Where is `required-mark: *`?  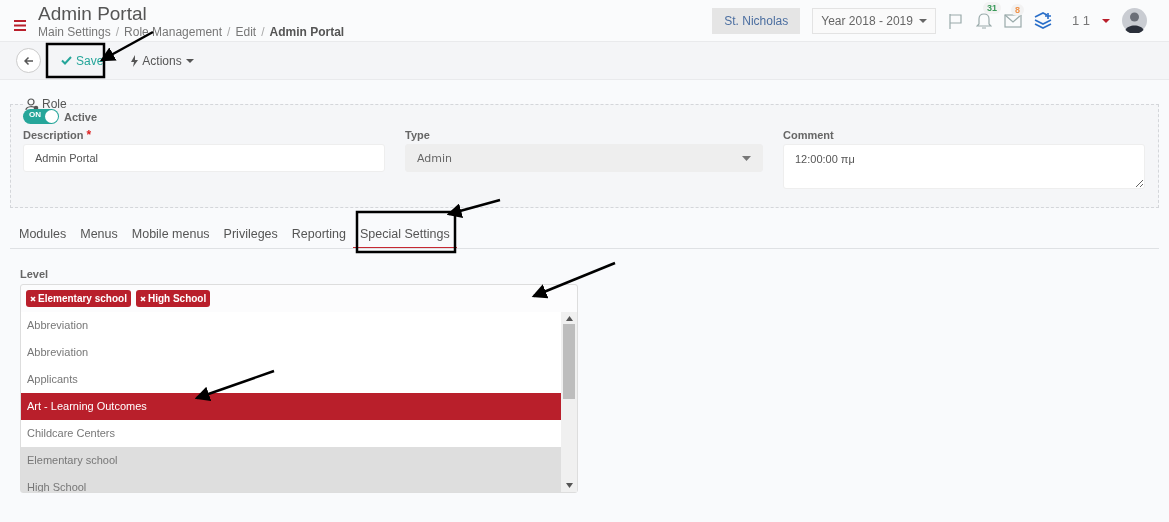
required-mark: * is located at coordinates (89, 135).